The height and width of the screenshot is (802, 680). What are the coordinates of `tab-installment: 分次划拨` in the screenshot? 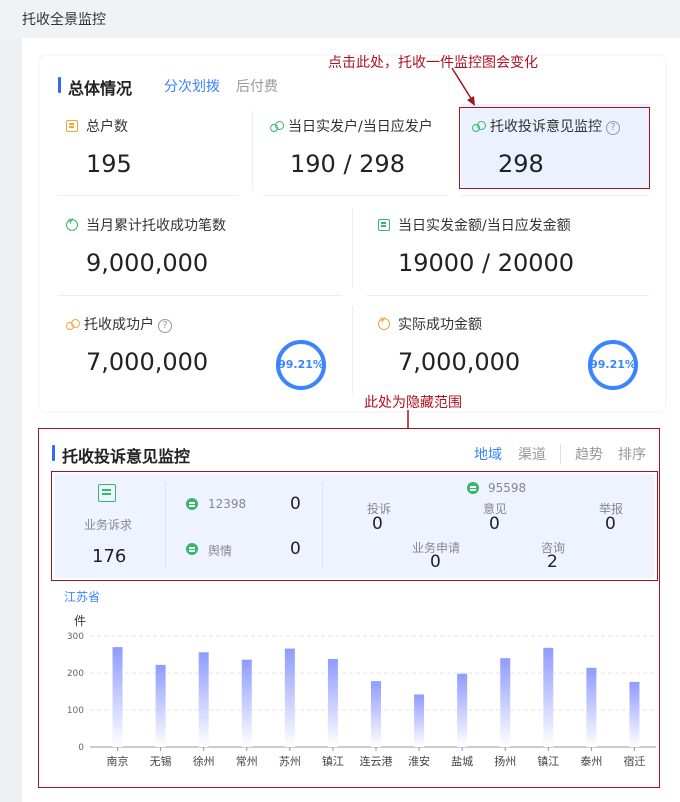 It's located at (192, 86).